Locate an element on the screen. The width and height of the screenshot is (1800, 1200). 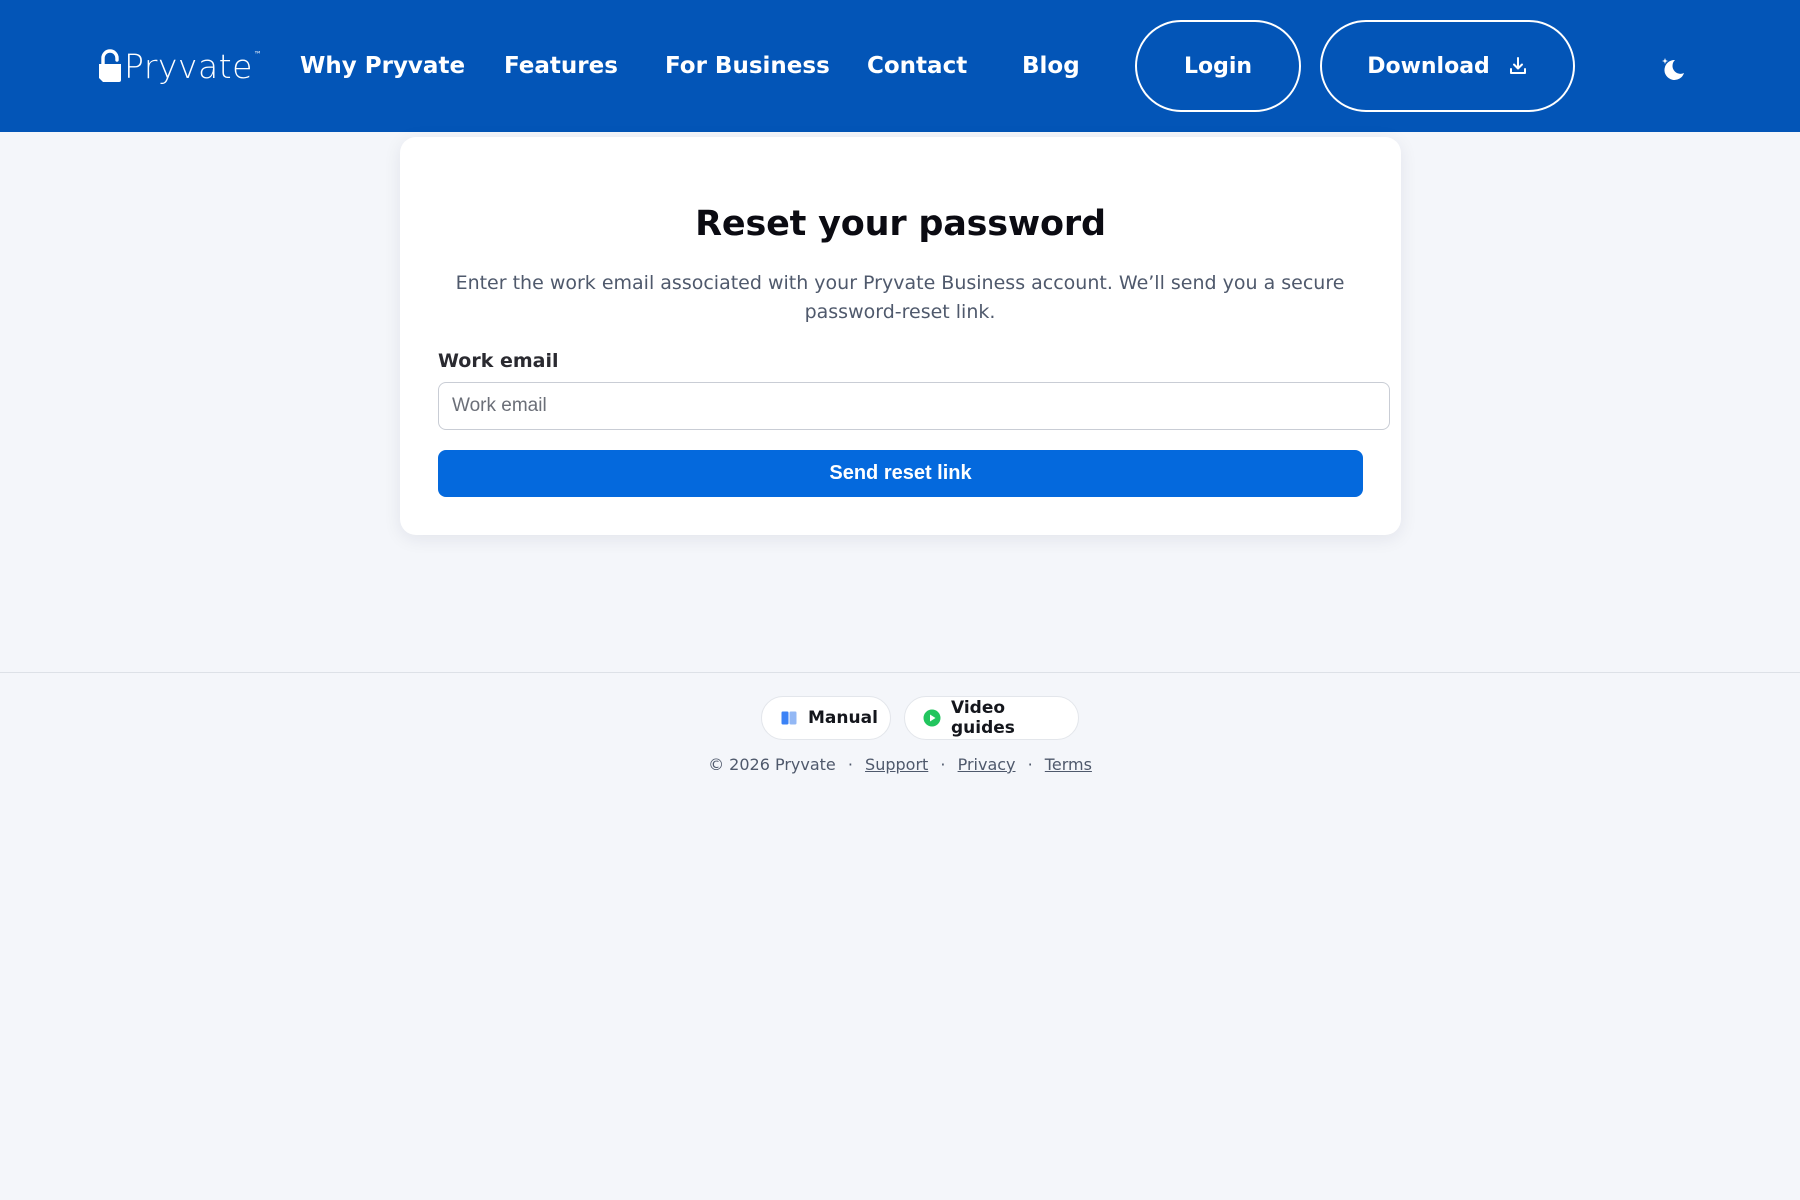
nav-features: Features is located at coordinates (561, 66).